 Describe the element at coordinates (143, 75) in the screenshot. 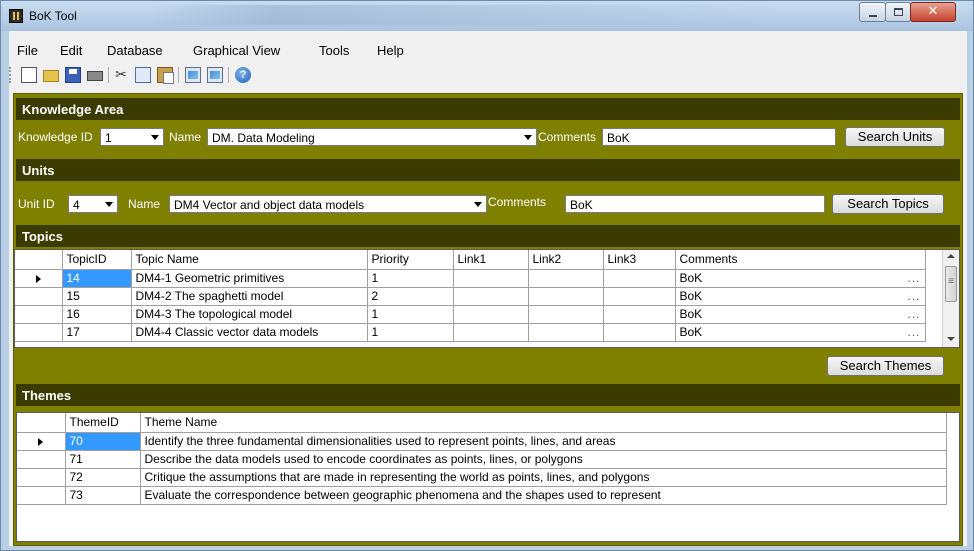

I see `copy-icon` at that location.